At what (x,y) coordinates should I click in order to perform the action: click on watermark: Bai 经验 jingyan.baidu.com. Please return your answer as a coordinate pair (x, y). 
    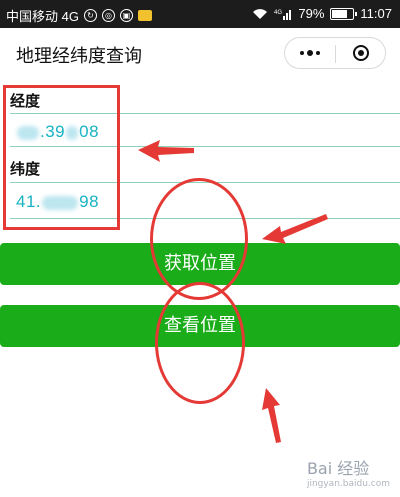
    Looking at the image, I should click on (348, 472).